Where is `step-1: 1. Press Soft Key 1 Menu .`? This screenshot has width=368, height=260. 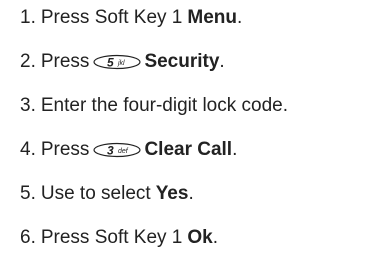
step-1: 1. Press Soft Key 1 Menu . is located at coordinates (131, 18).